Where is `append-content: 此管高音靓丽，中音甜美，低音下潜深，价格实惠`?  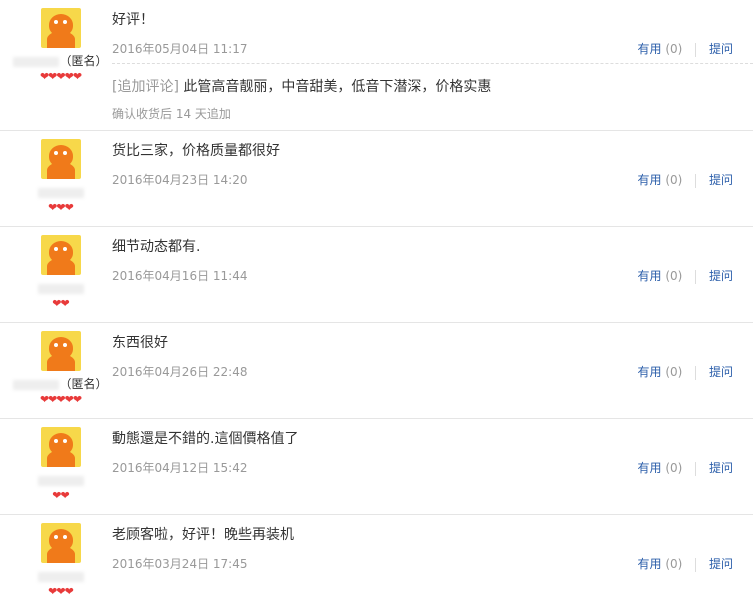
append-content: 此管高音靓丽，中音甜美，低音下潜深，价格实惠 is located at coordinates (337, 87).